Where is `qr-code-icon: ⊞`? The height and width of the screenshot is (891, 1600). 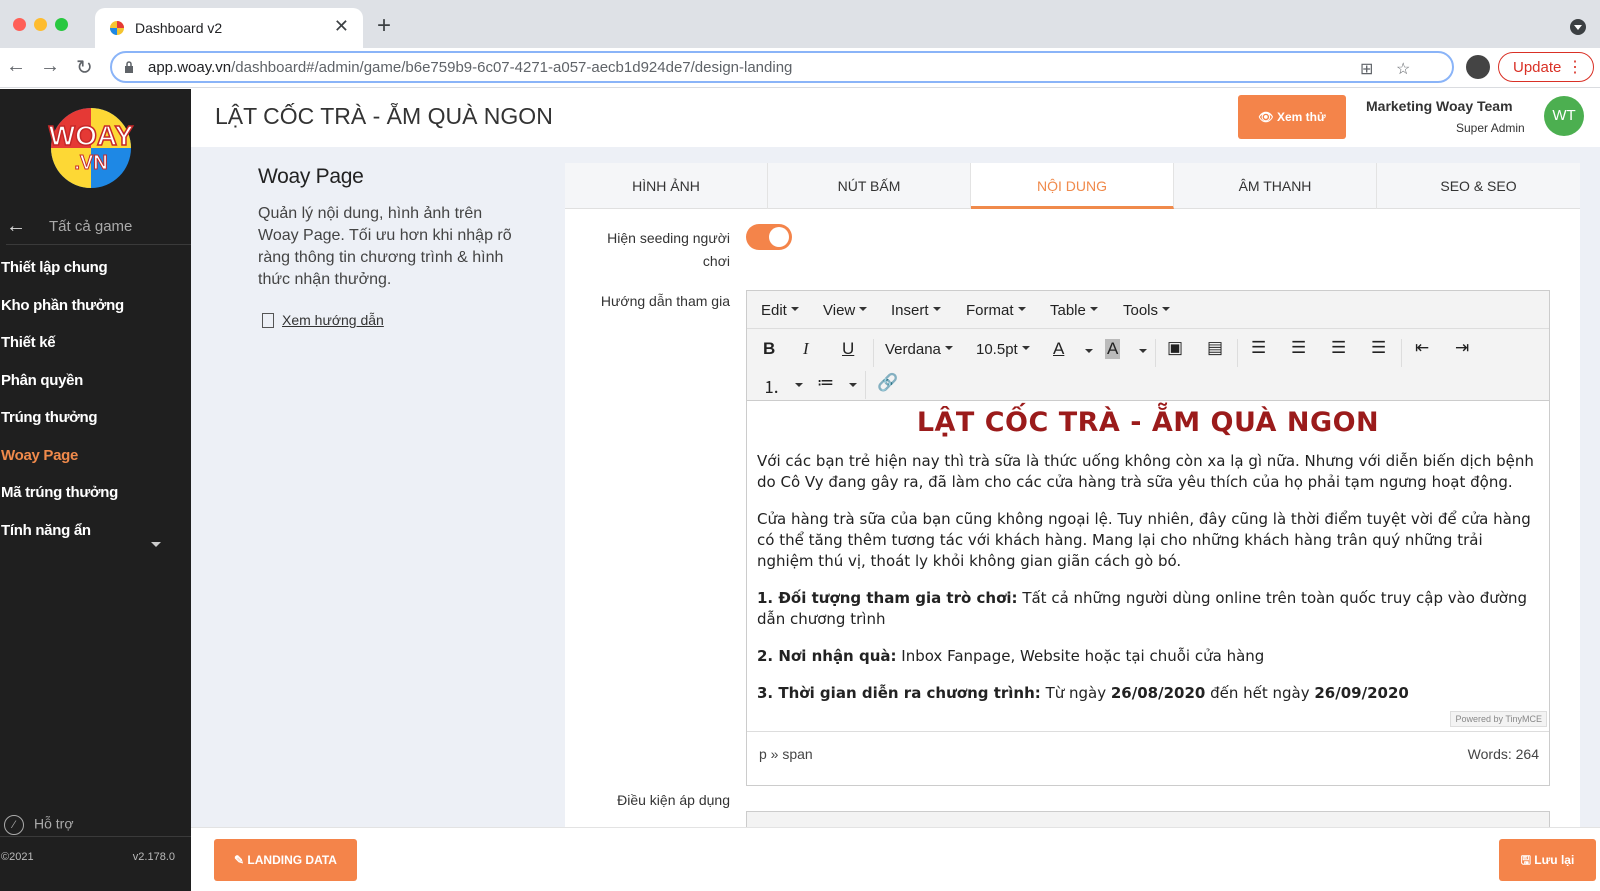 qr-code-icon: ⊞ is located at coordinates (1366, 69).